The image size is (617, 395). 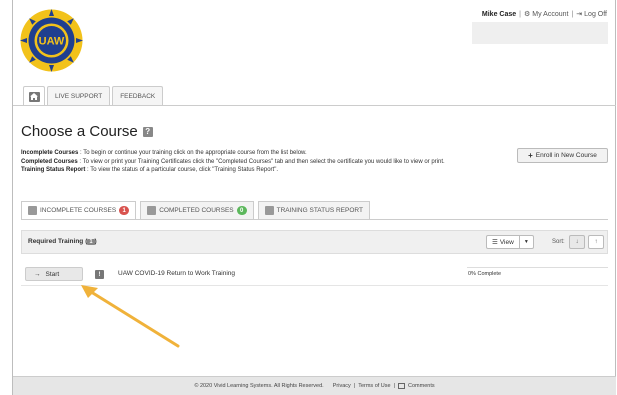 What do you see at coordinates (37, 274) in the screenshot?
I see `arrow-right-icon: →` at bounding box center [37, 274].